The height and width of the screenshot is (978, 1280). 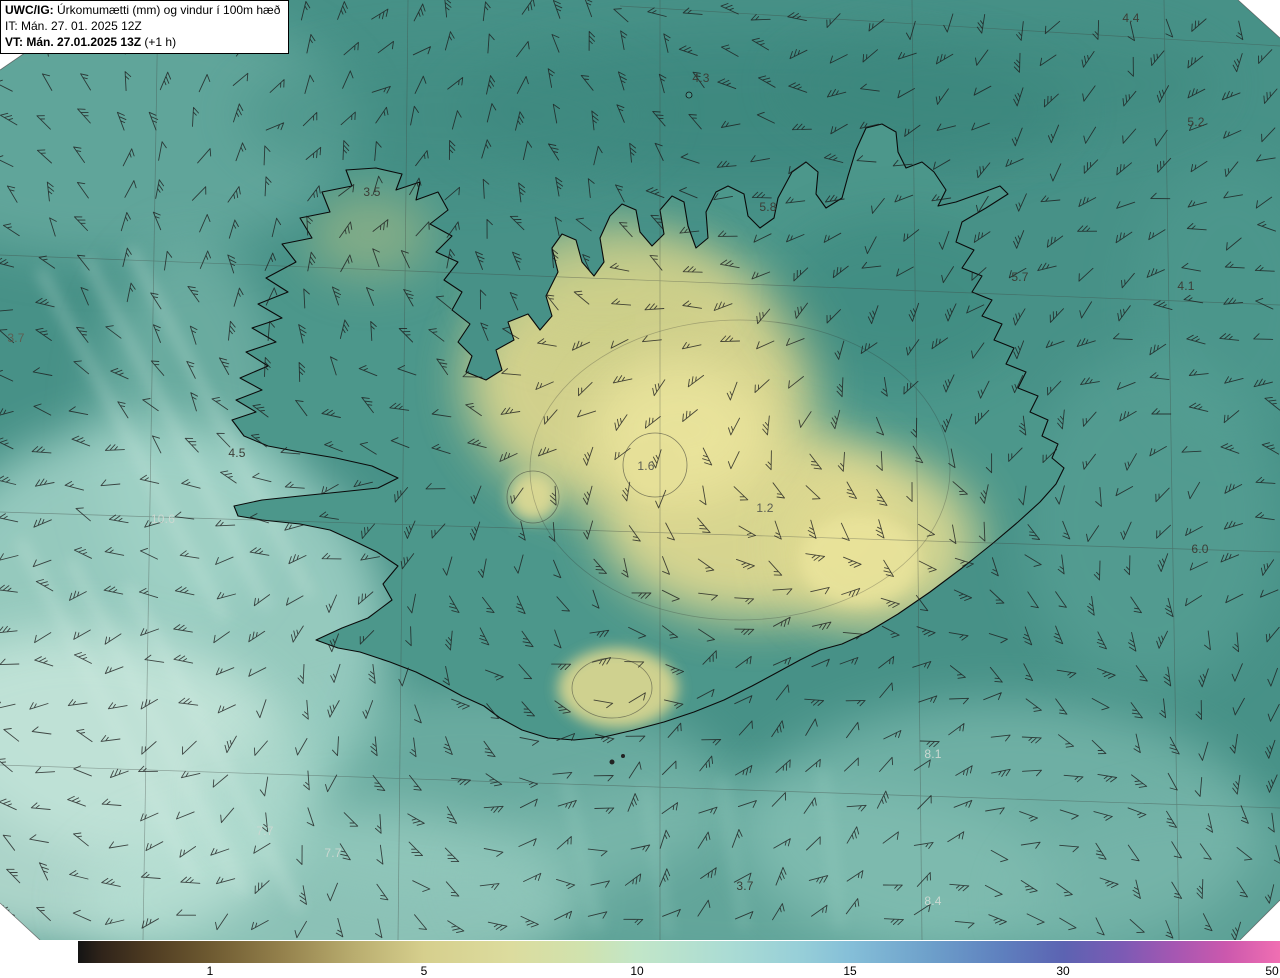 I want to click on colorbar: 1 5 10 15 30 50, so click(x=640, y=959).